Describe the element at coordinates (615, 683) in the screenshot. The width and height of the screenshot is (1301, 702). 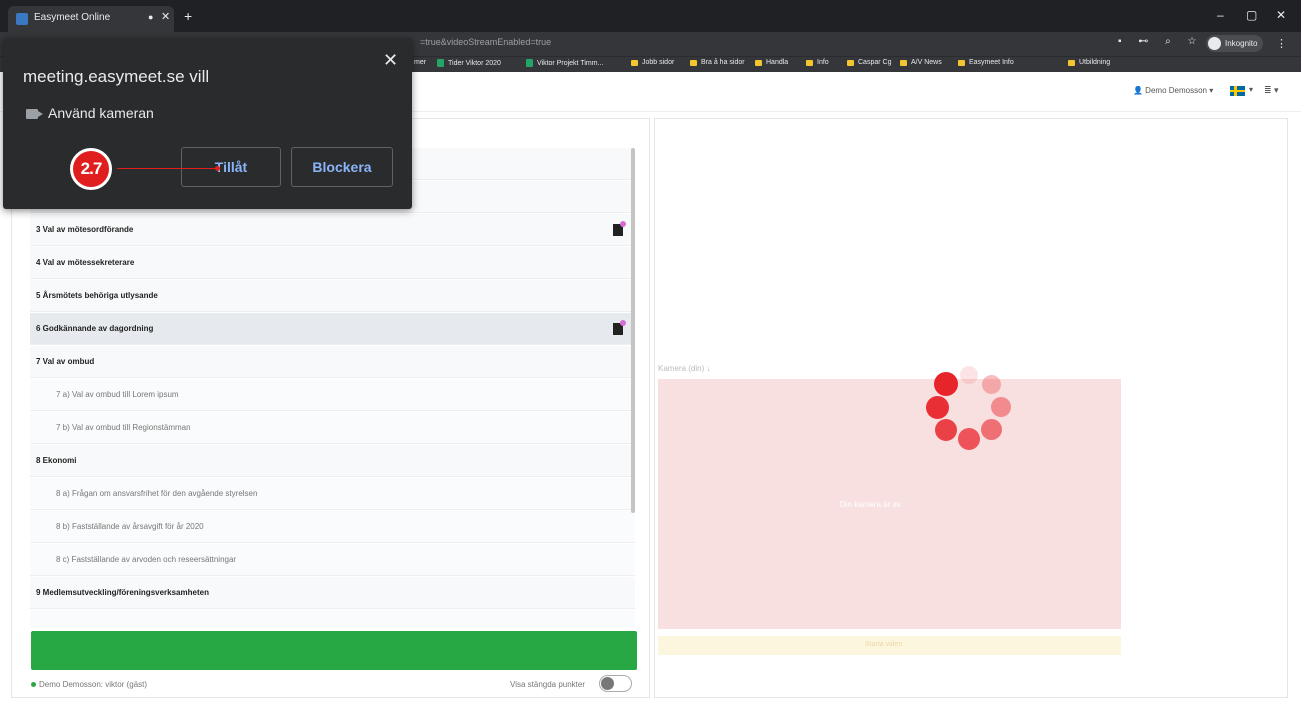
I see `show-closed-toggle` at that location.